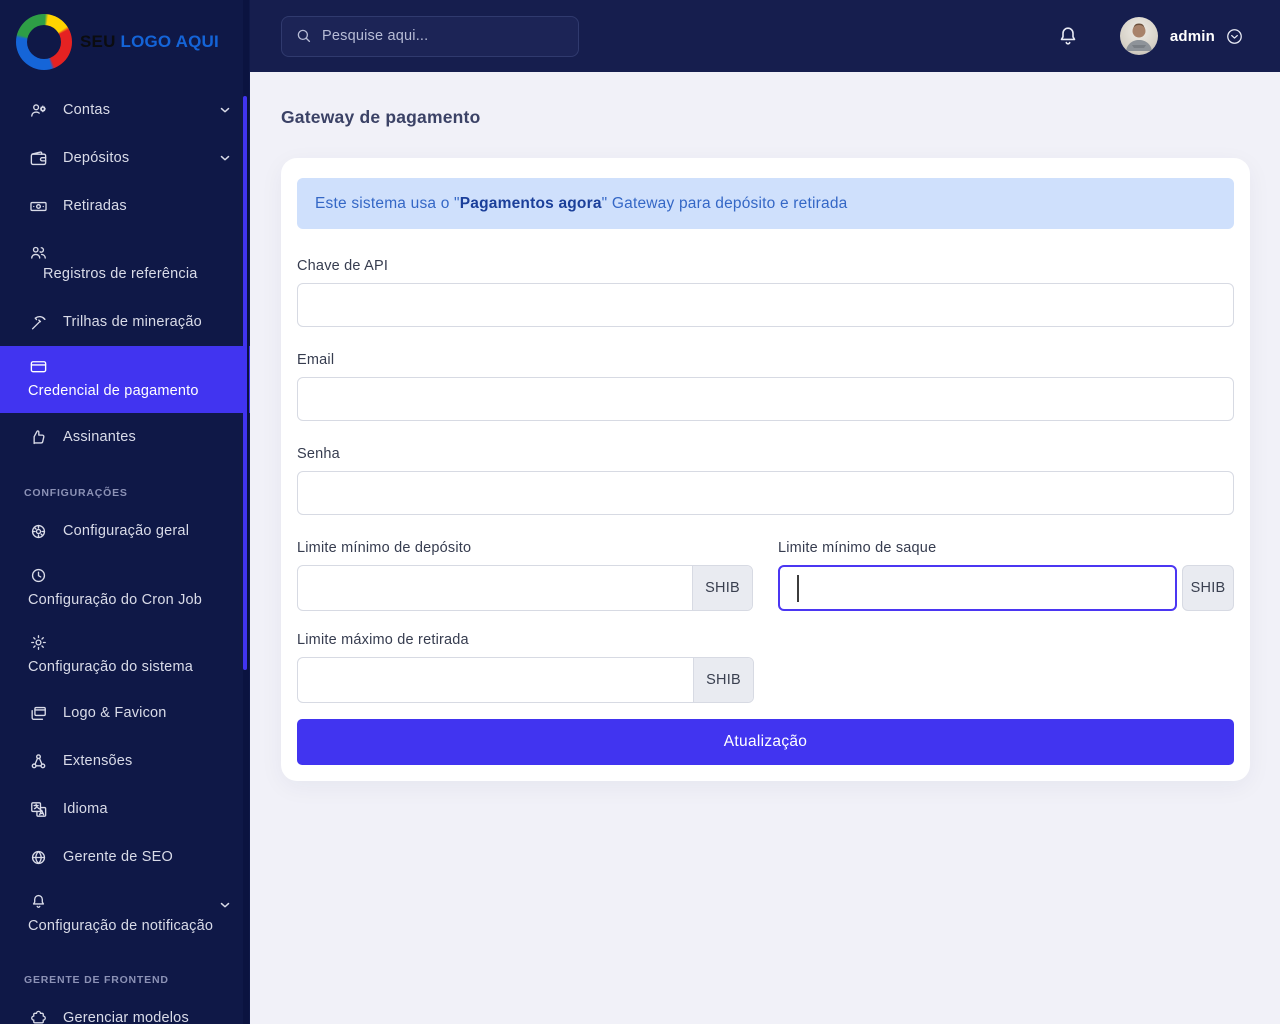 The width and height of the screenshot is (1280, 1024). I want to click on email-label: Email, so click(316, 360).